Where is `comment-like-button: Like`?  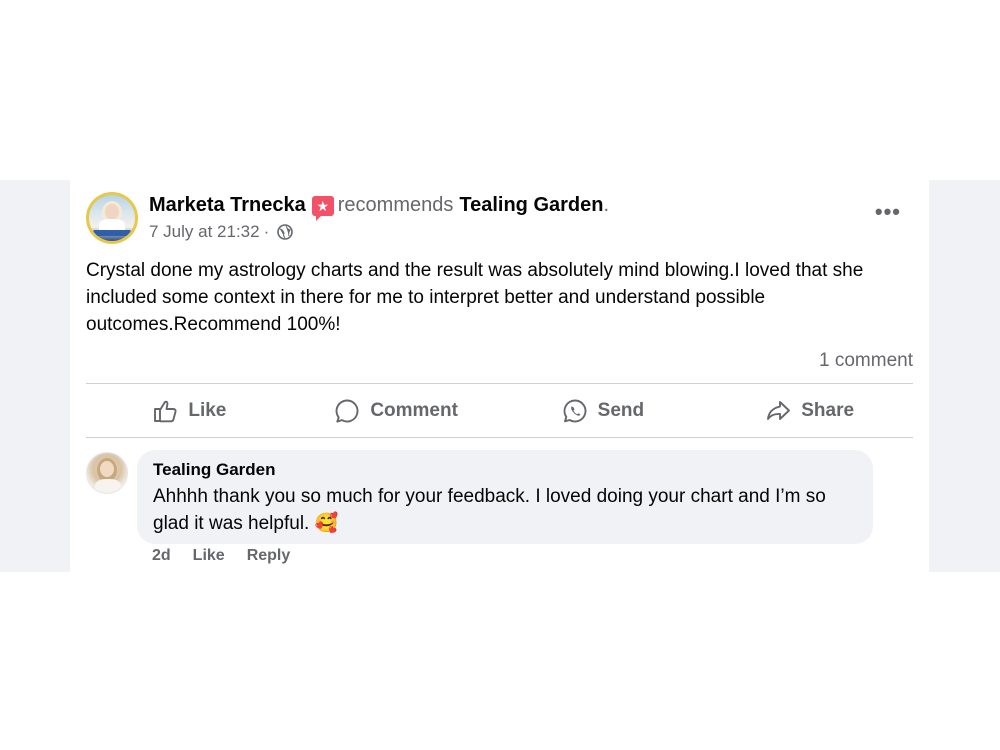 comment-like-button: Like is located at coordinates (209, 556).